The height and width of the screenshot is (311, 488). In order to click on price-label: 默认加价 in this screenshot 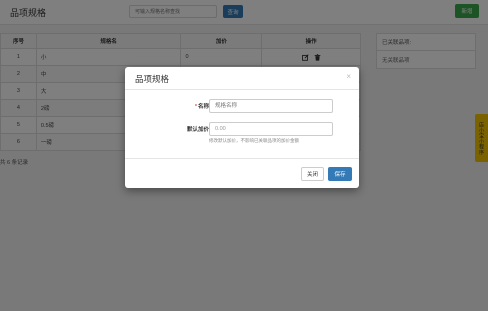, I will do `click(197, 130)`.